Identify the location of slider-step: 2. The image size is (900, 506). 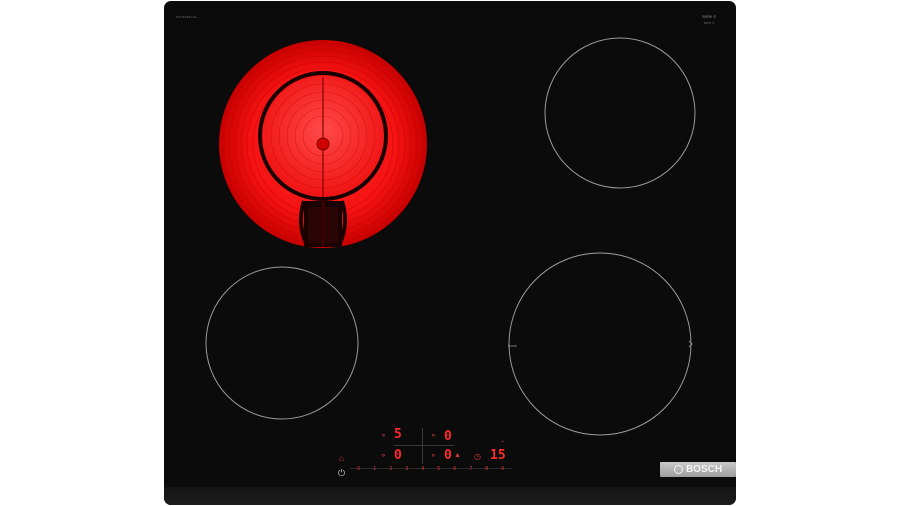
(391, 469).